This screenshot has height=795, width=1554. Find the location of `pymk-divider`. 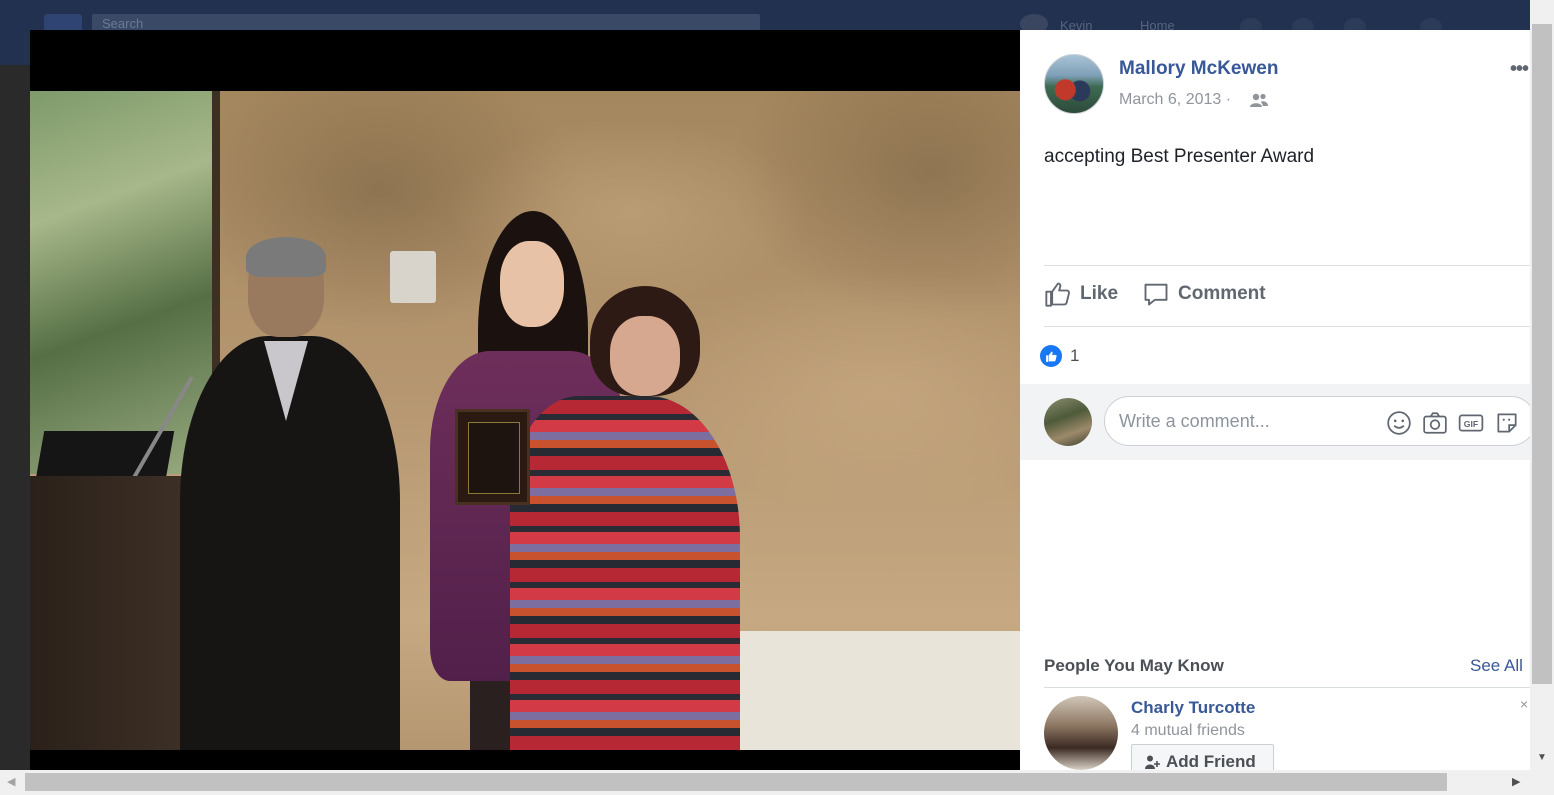

pymk-divider is located at coordinates (1287, 687).